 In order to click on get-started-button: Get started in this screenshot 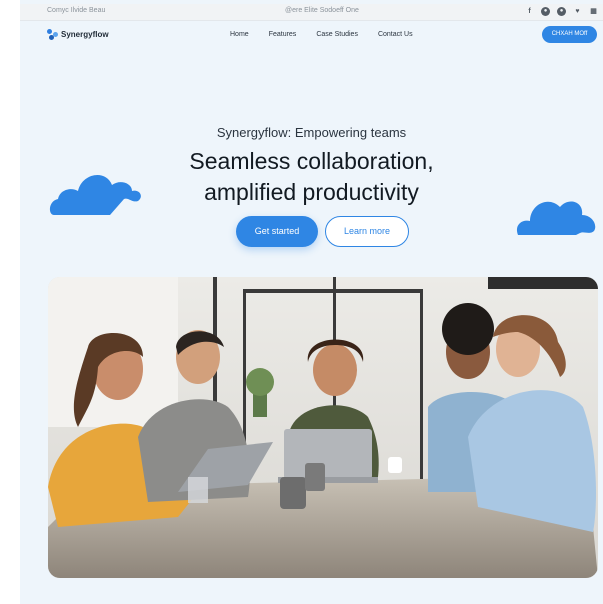, I will do `click(277, 231)`.